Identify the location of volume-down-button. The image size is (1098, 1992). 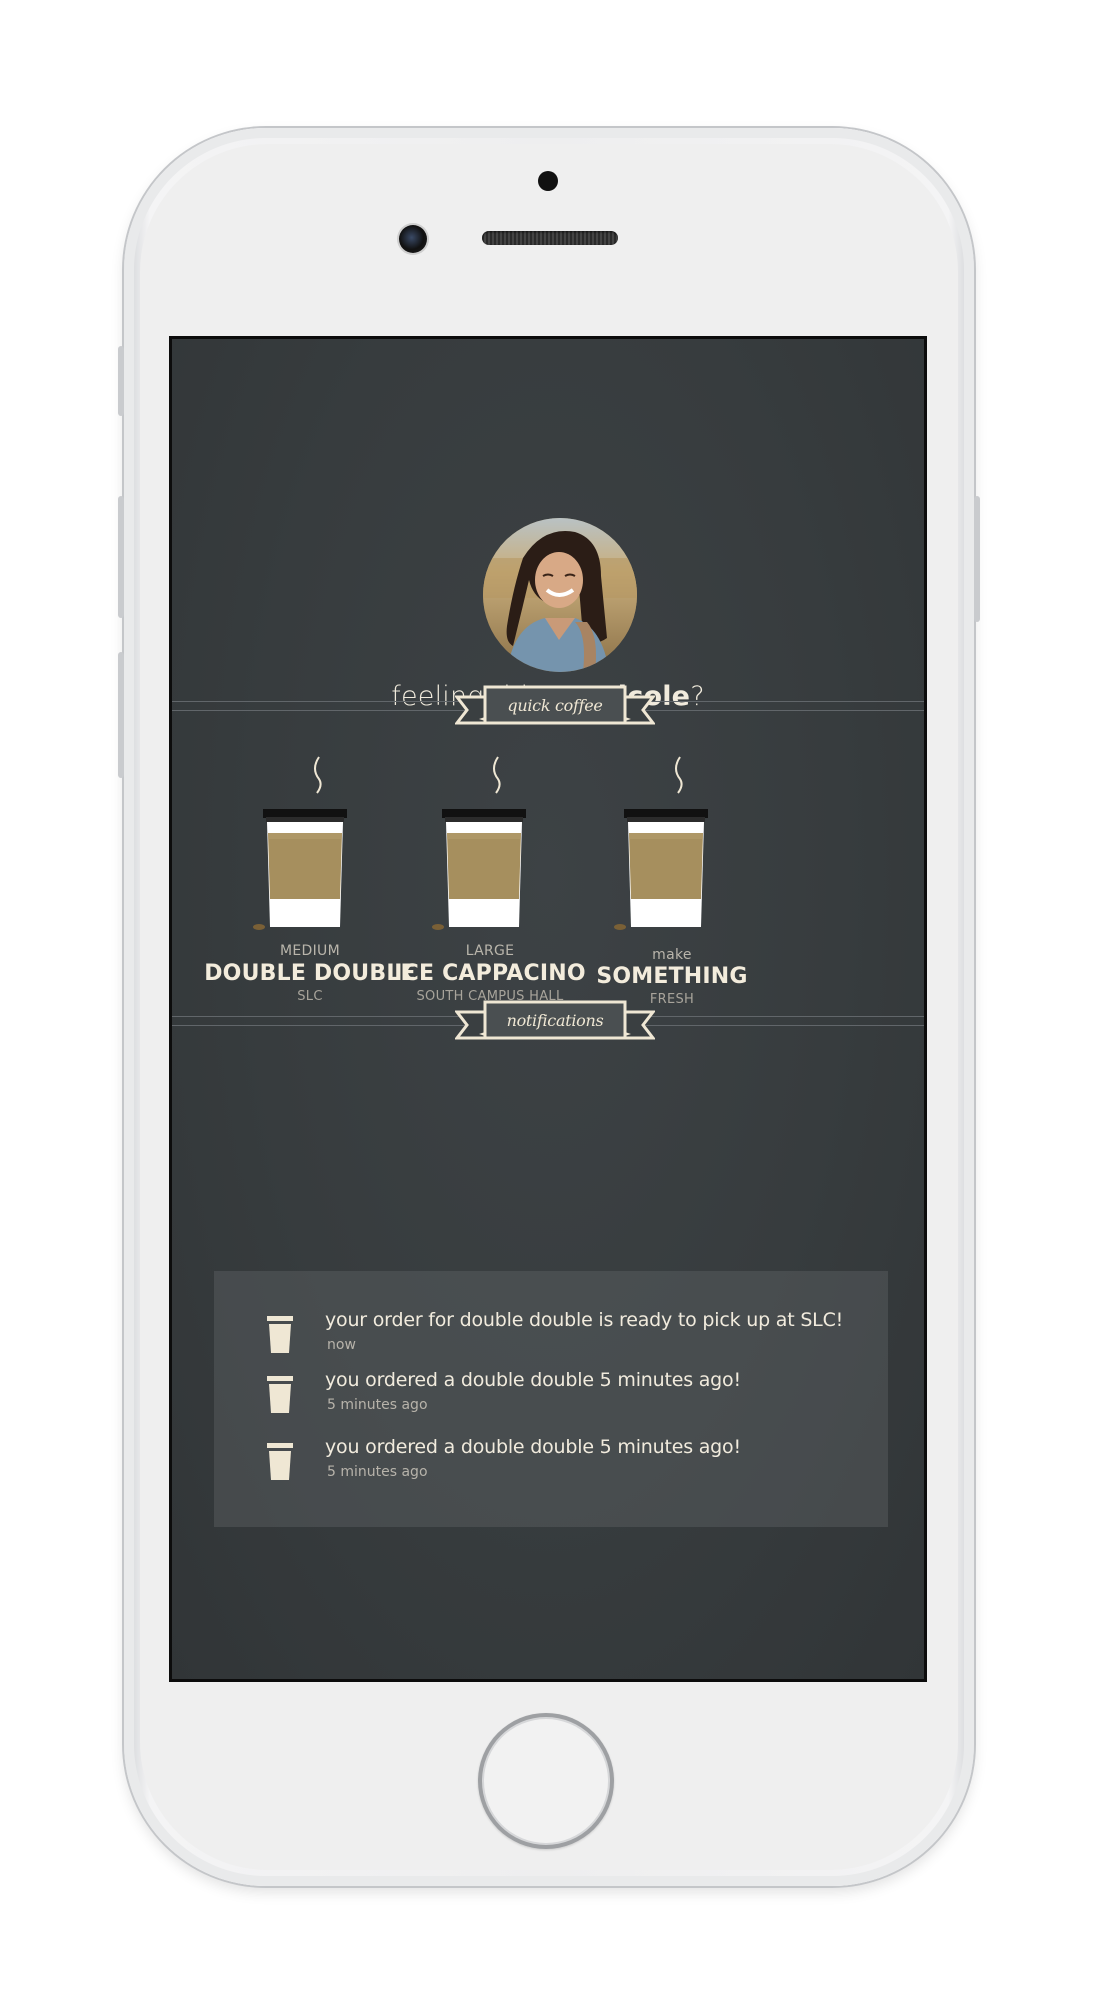
(121, 715).